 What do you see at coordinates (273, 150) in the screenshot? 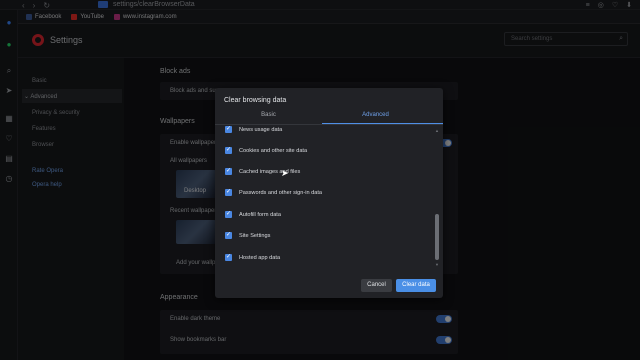
I see `option-label: Cookies and other site data` at bounding box center [273, 150].